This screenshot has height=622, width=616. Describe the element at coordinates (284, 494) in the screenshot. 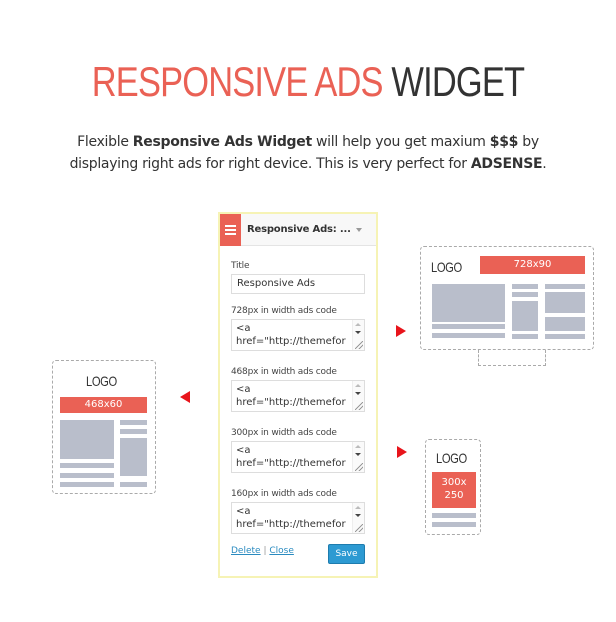

I see `field-label-160: 160px in width ads code` at that location.